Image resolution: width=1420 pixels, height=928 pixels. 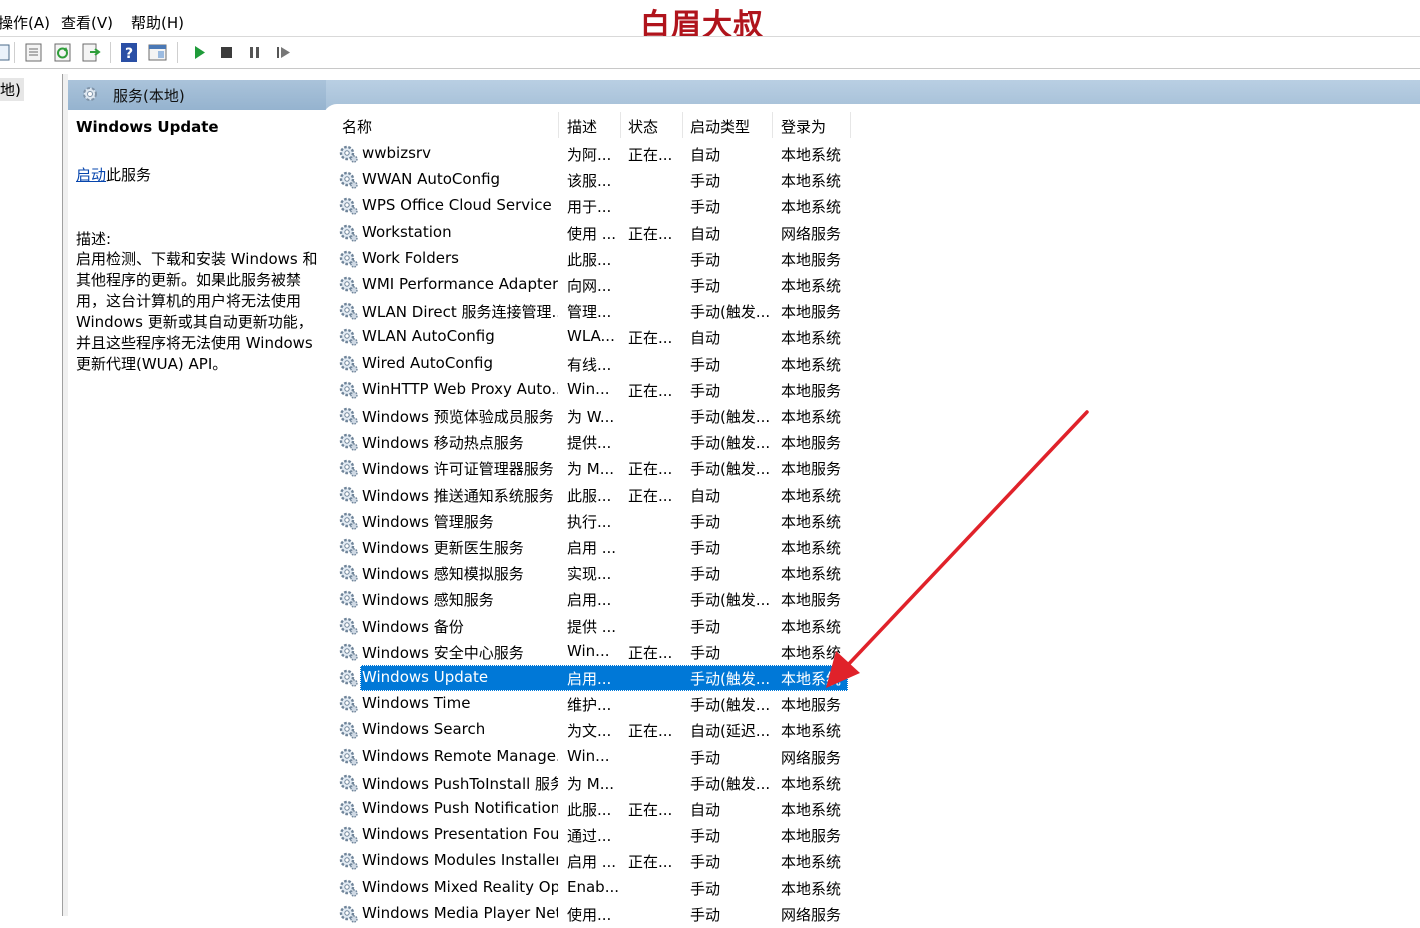 What do you see at coordinates (744, 99) in the screenshot?
I see `panel-header: 服务(本地)` at bounding box center [744, 99].